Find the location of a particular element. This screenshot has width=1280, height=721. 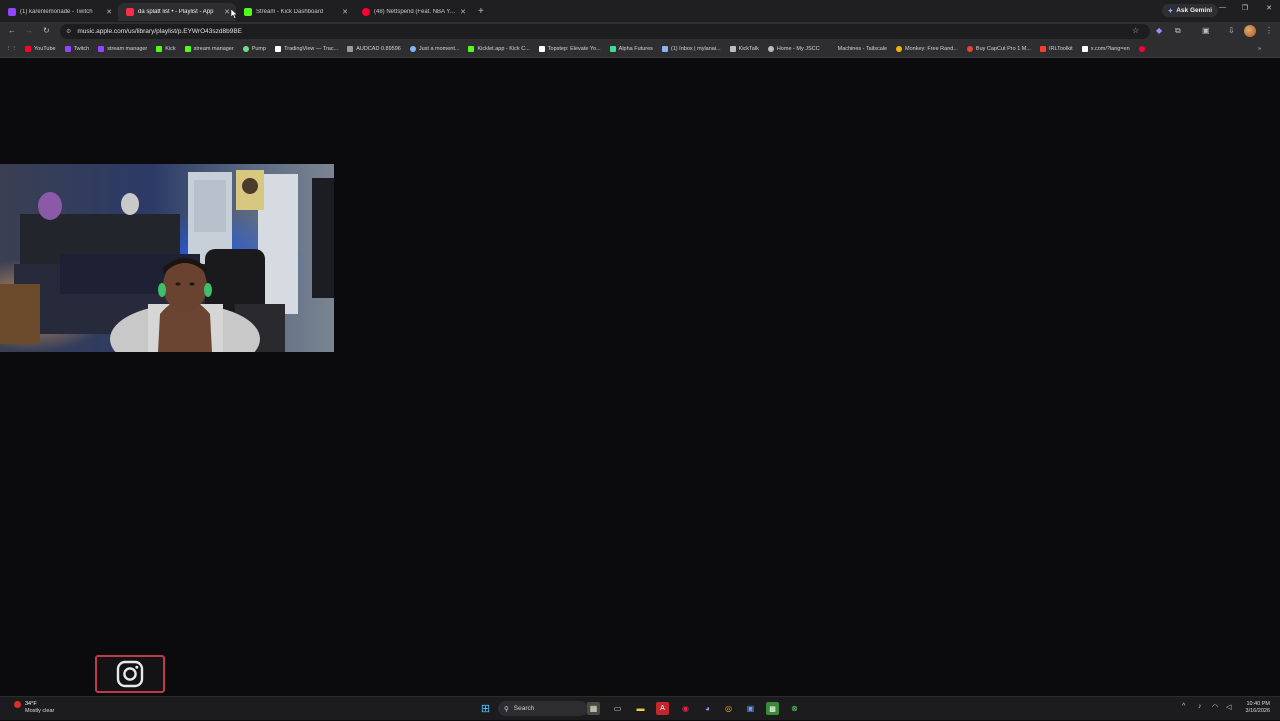

bookmark-item: Machines - Tailscale is located at coordinates (858, 49).